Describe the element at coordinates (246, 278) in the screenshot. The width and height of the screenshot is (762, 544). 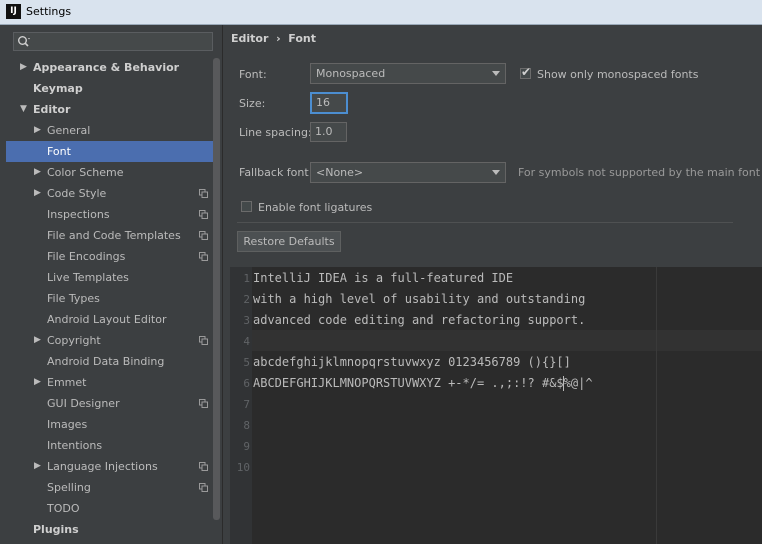
I see `line-number: 1` at that location.